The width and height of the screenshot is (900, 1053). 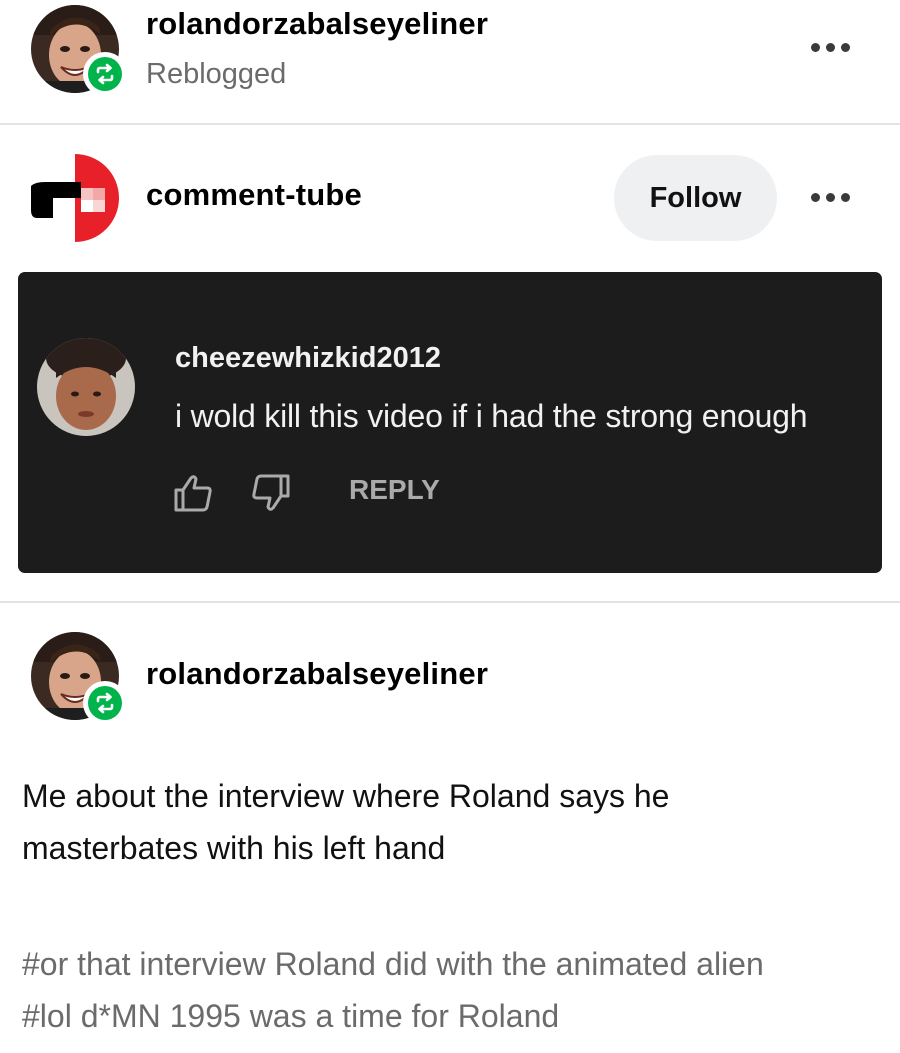 I want to click on follow-button: Follow, so click(x=695, y=198).